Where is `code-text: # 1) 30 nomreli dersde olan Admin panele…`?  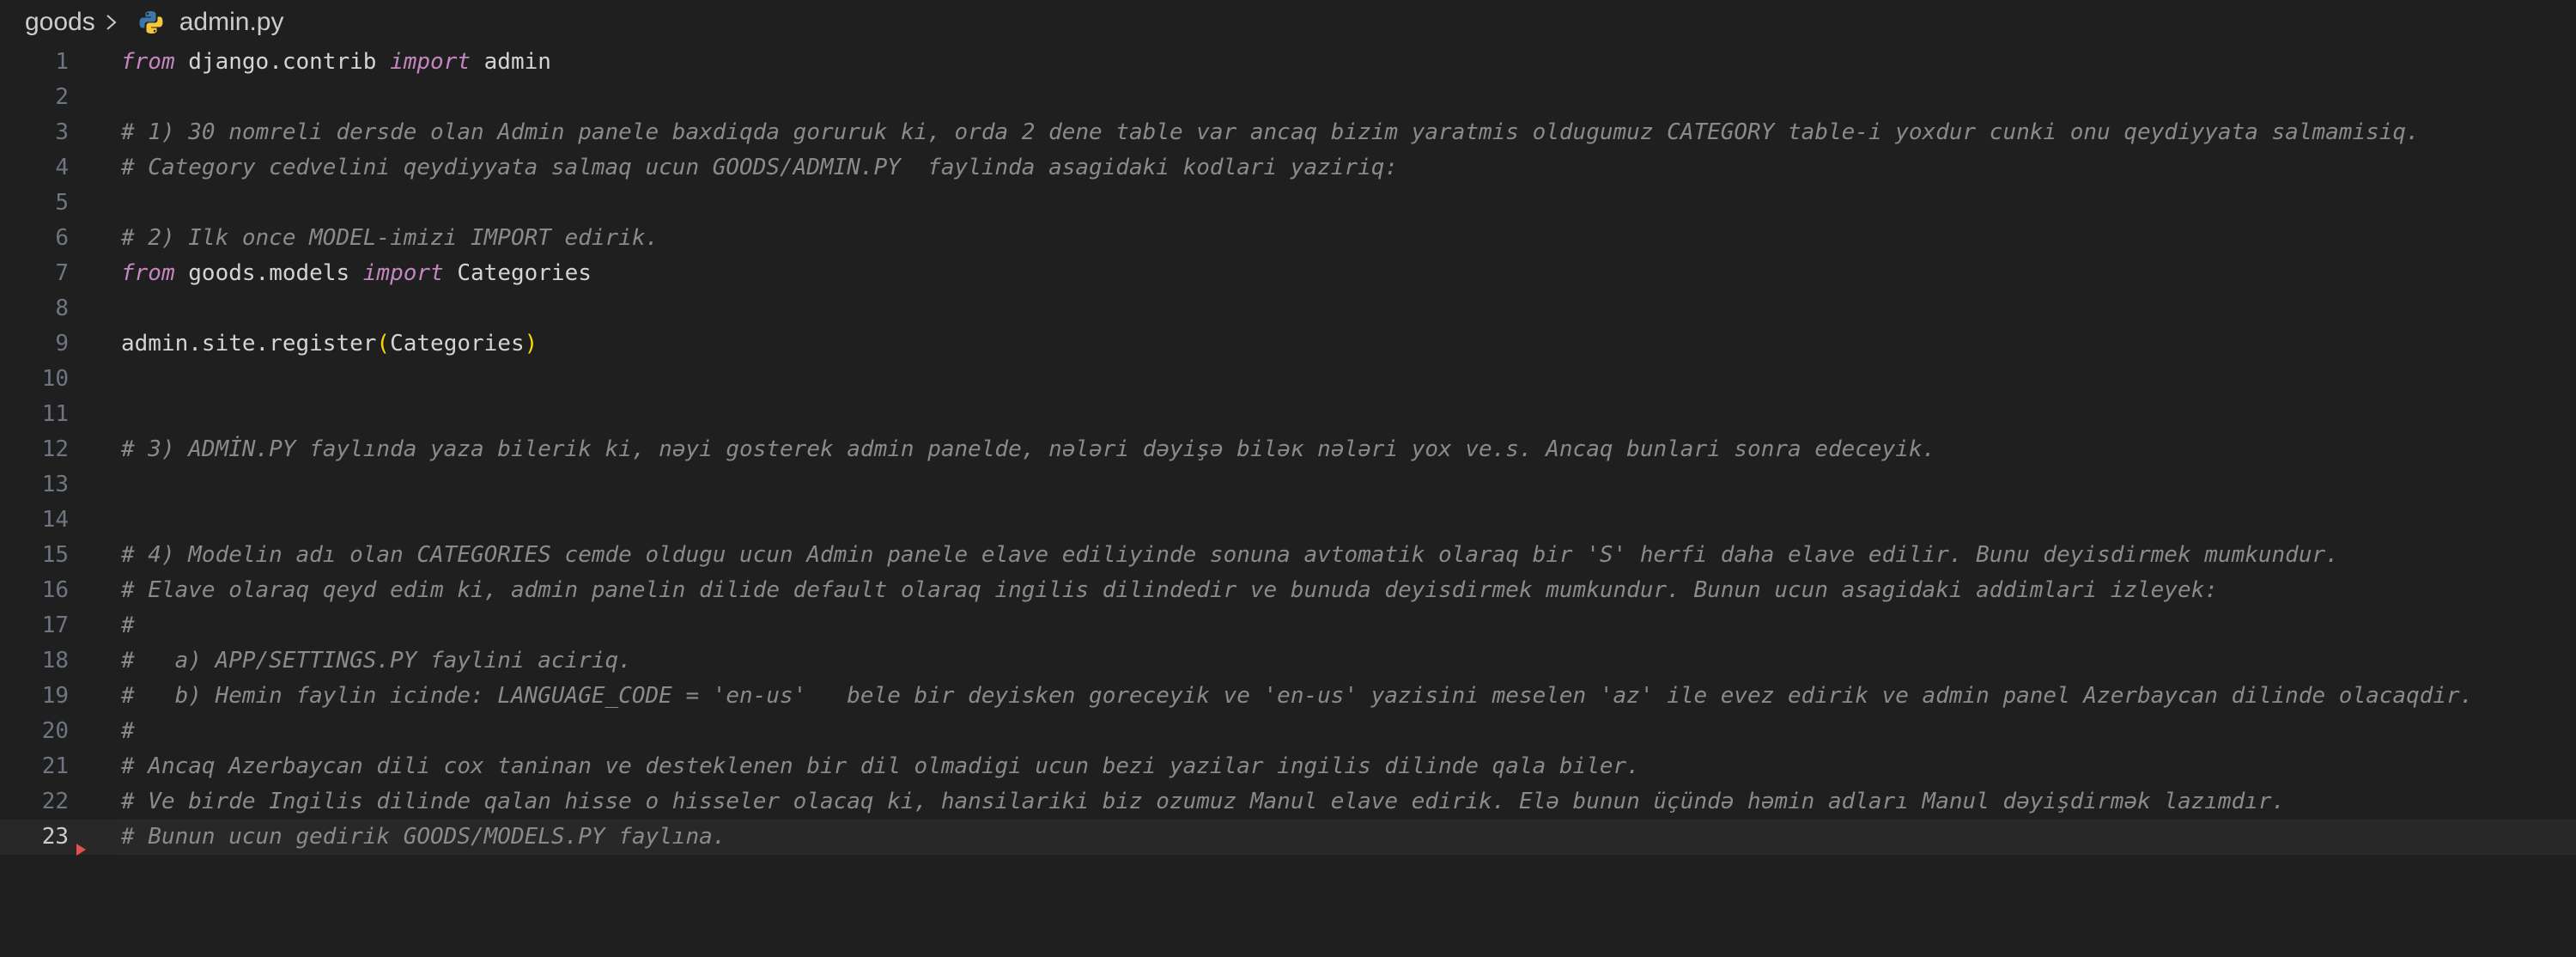 code-text: # 1) 30 nomreli dersde olan Admin panele… is located at coordinates (1270, 132).